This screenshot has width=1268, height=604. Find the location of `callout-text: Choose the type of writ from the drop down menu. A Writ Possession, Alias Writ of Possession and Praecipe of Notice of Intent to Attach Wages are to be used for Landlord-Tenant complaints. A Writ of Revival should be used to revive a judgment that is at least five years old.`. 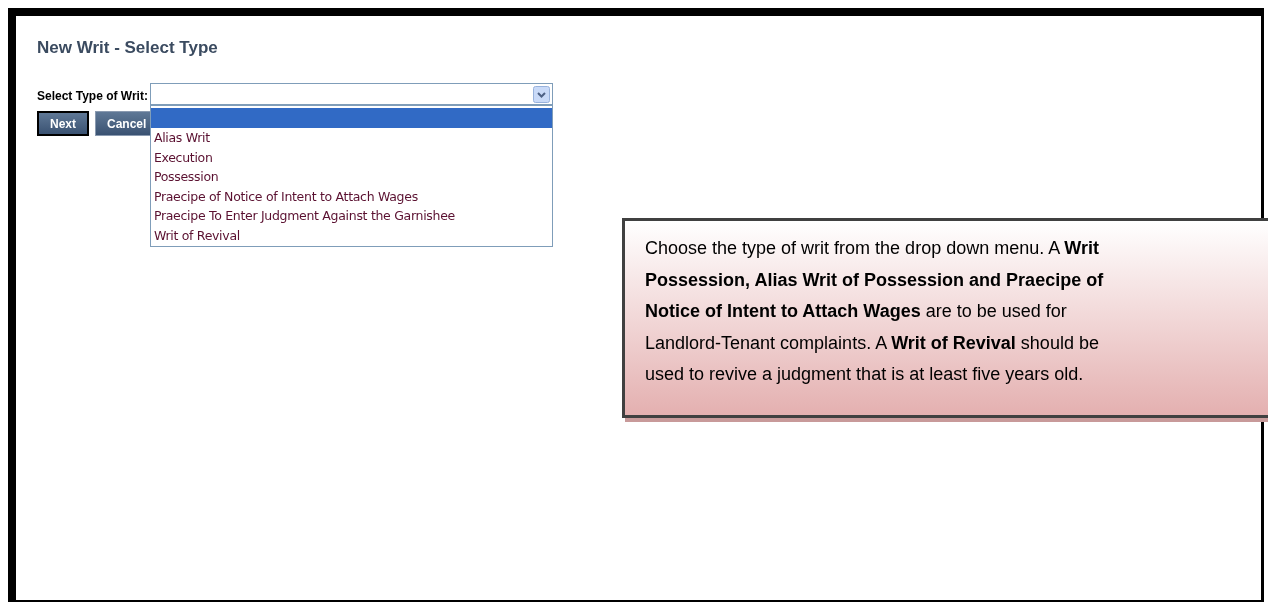

callout-text: Choose the type of writ from the drop down menu. A Writ Possession, Alias Writ of Possession and Praecipe of Notice of Intent to Attach Wages are to be used for Landlord-Tenant complaints. A Writ of Revival should be used to revive a judgment that is at least five years old. is located at coordinates (875, 311).